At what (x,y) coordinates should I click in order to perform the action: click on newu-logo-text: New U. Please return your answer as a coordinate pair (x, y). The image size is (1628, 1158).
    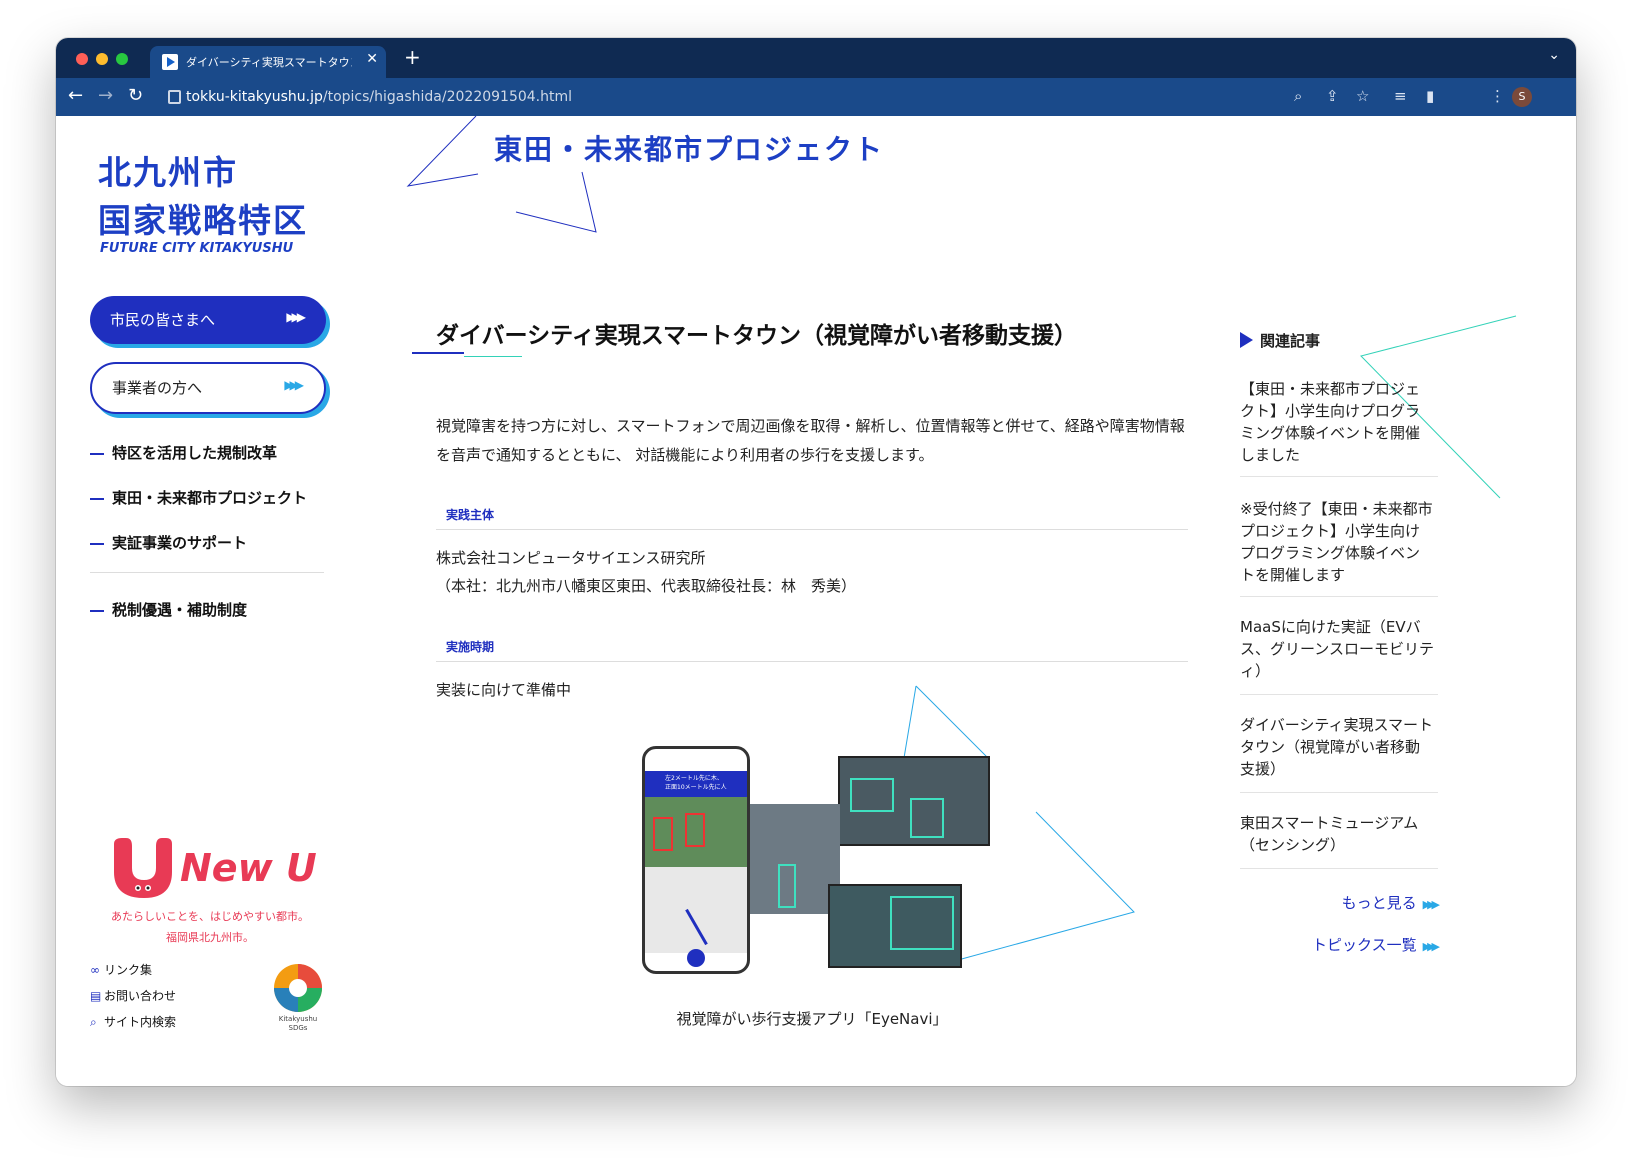
    Looking at the image, I should click on (248, 868).